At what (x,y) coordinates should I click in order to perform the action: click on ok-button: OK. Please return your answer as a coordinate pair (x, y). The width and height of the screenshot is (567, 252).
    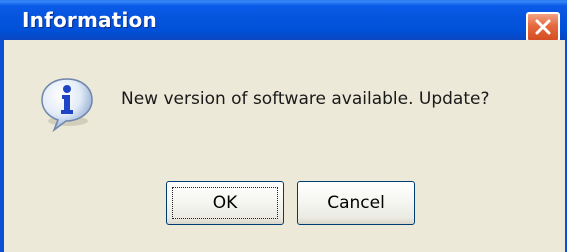
    Looking at the image, I should click on (225, 203).